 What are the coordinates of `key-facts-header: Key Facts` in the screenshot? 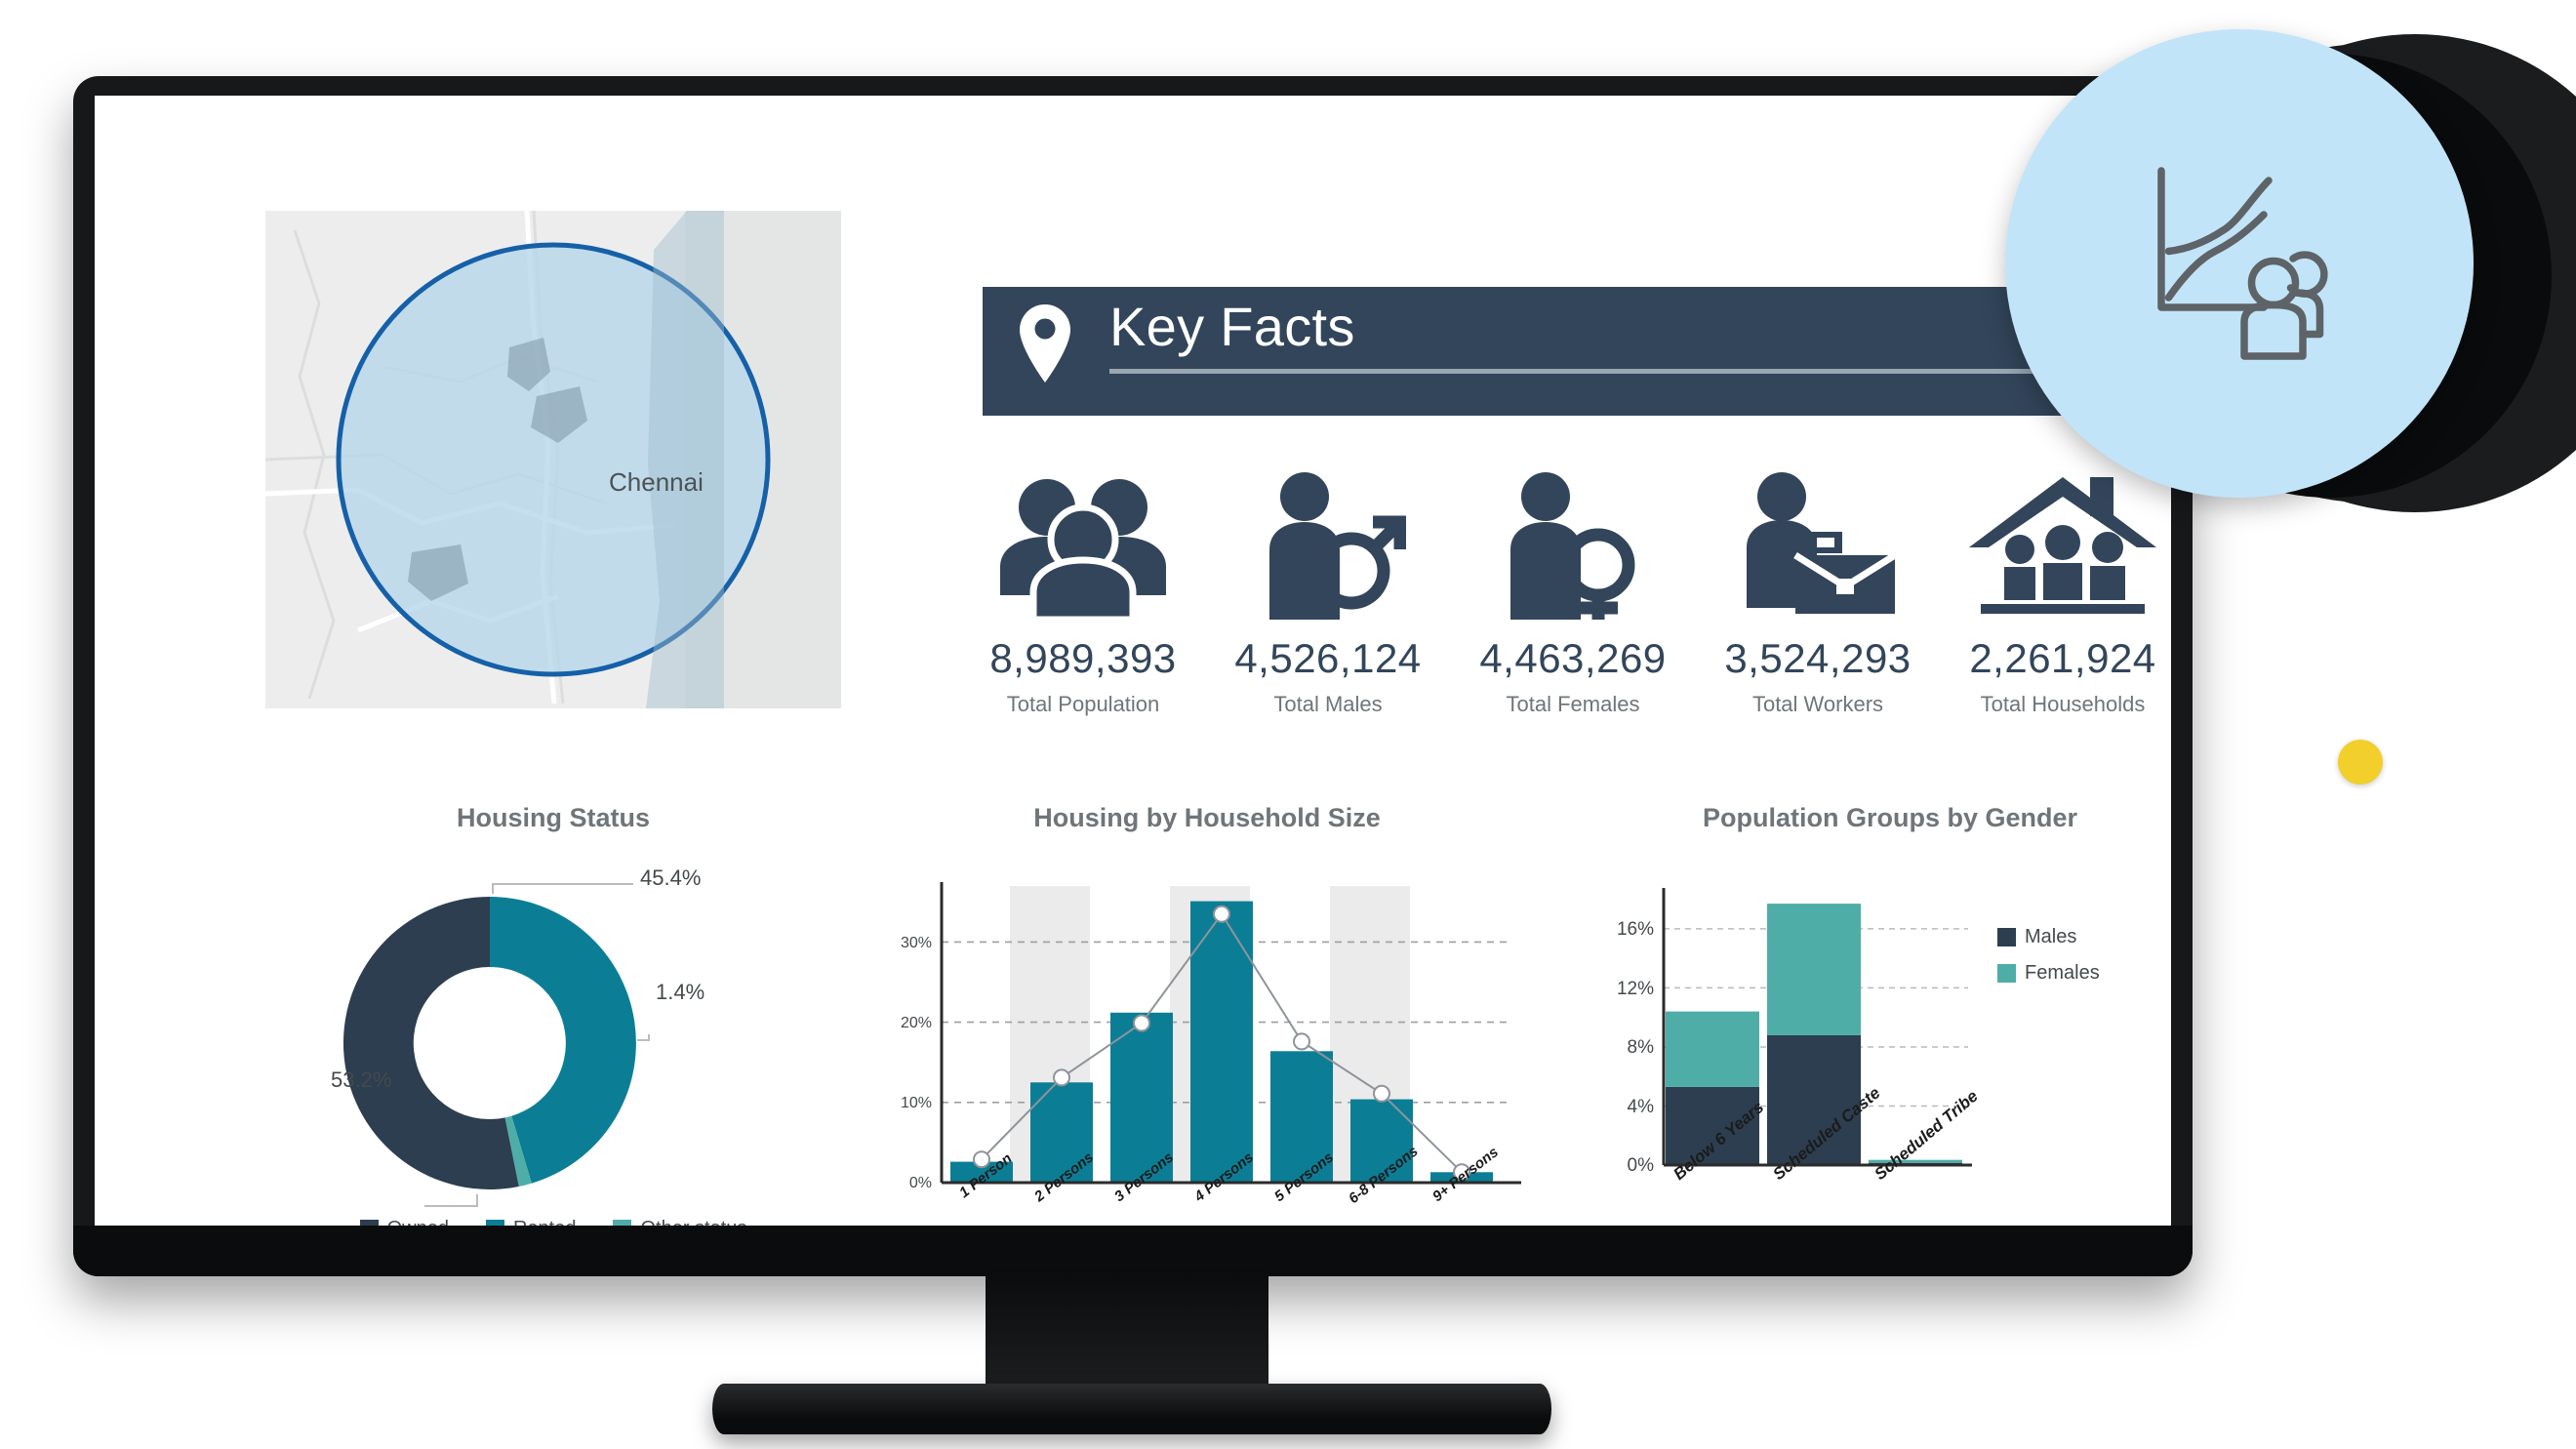 It's located at (1577, 351).